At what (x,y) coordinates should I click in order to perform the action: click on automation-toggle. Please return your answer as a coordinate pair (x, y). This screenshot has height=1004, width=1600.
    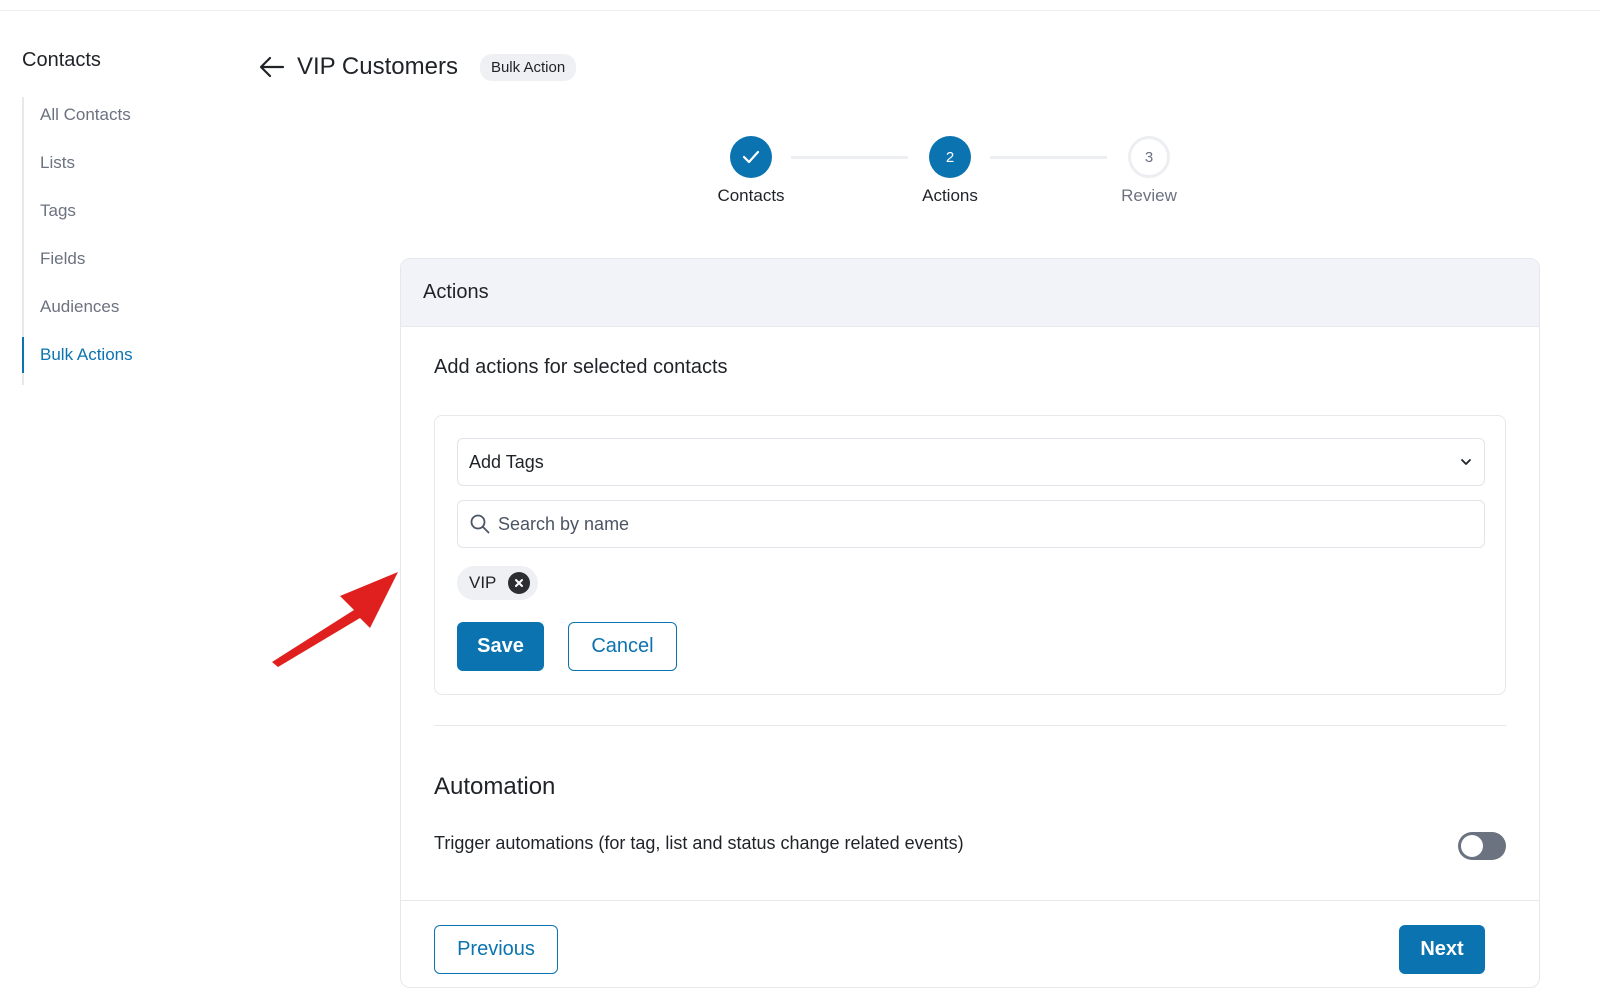
    Looking at the image, I should click on (1482, 846).